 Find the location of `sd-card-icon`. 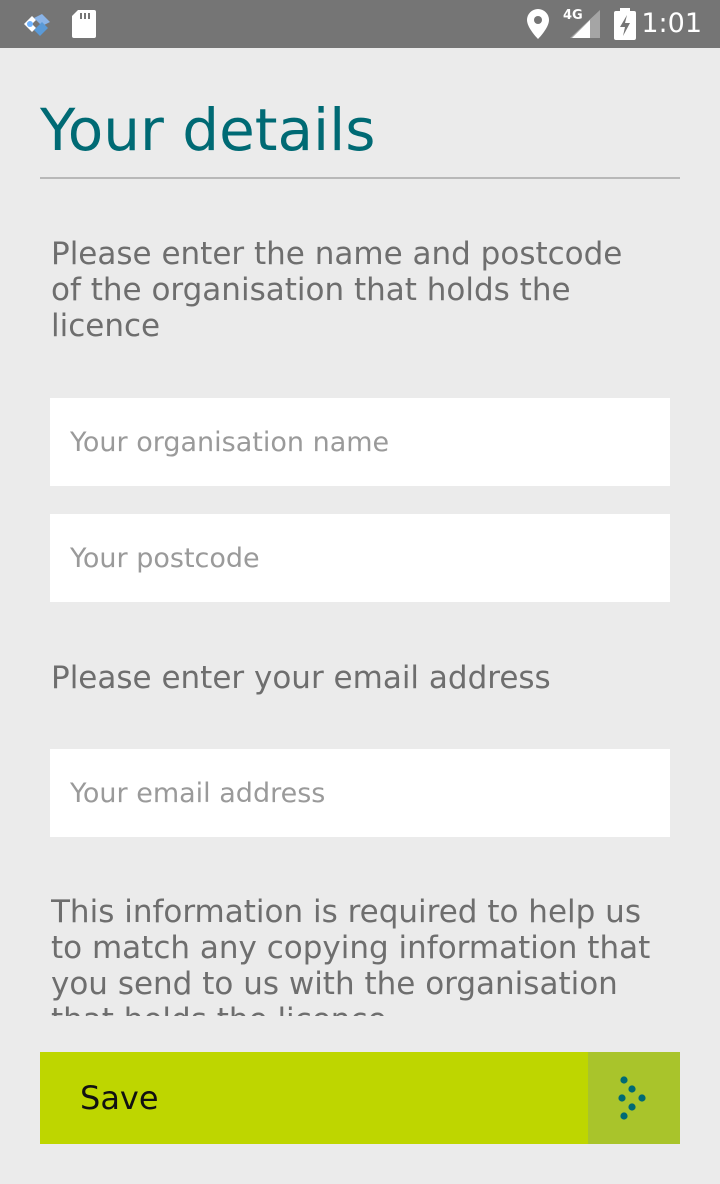

sd-card-icon is located at coordinates (84, 24).